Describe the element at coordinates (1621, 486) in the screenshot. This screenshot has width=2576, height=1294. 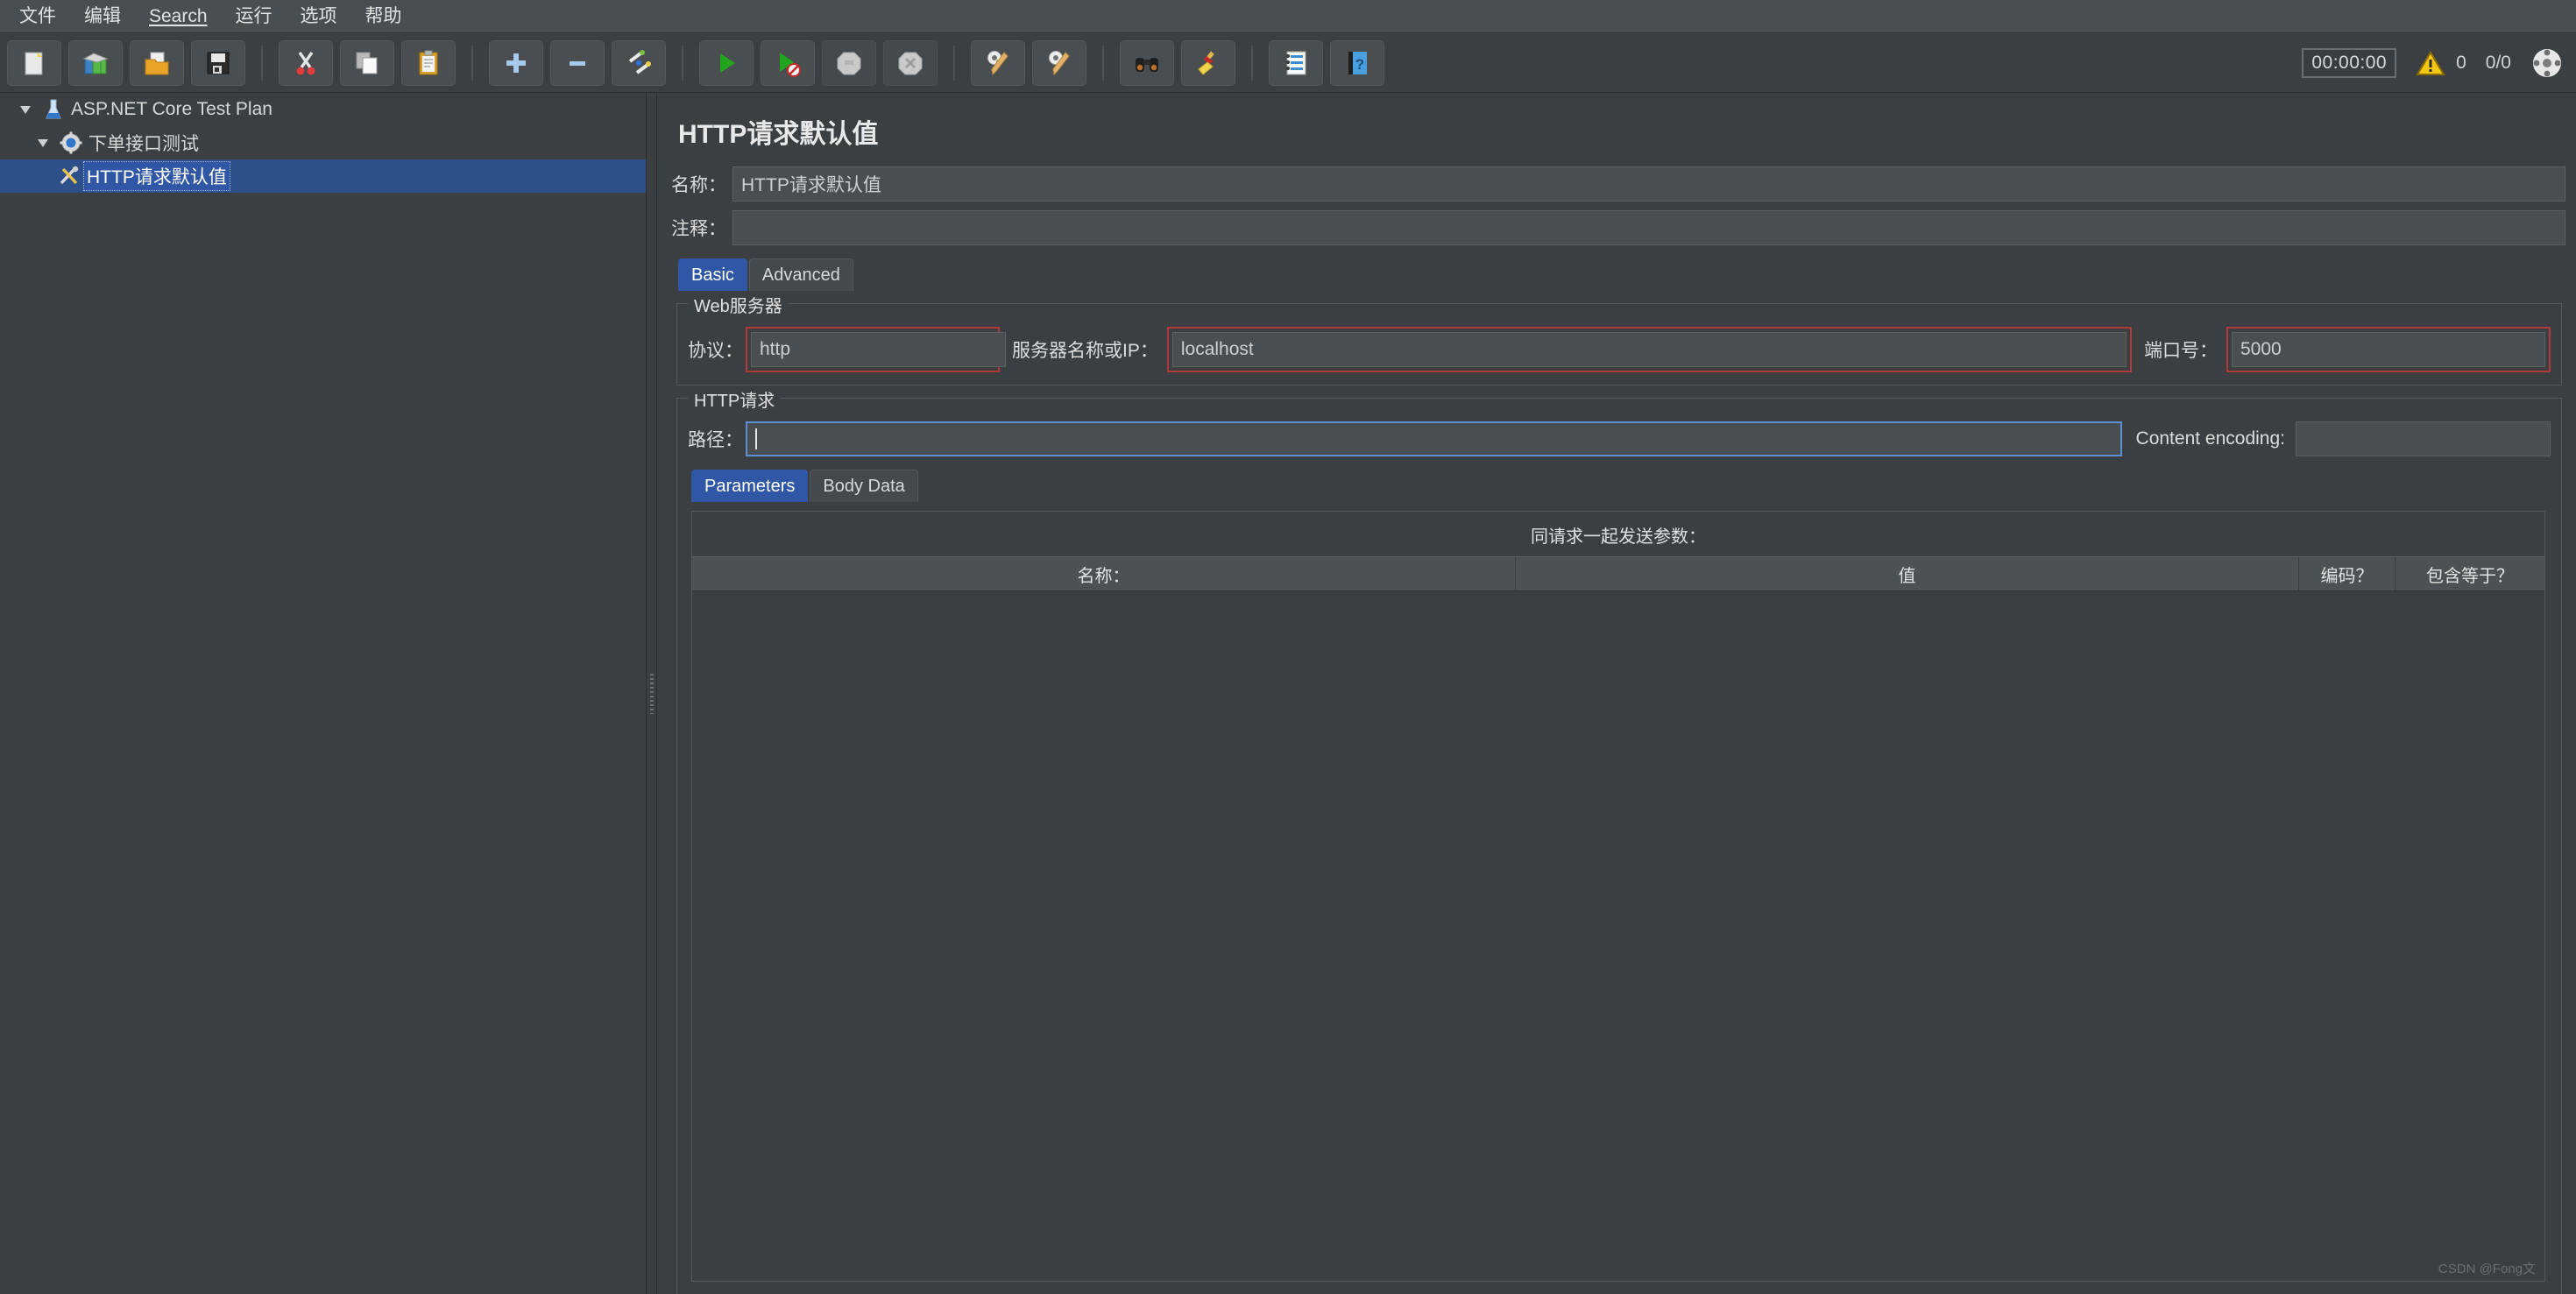
I see `params-tabbar: Parameters Body Data` at that location.